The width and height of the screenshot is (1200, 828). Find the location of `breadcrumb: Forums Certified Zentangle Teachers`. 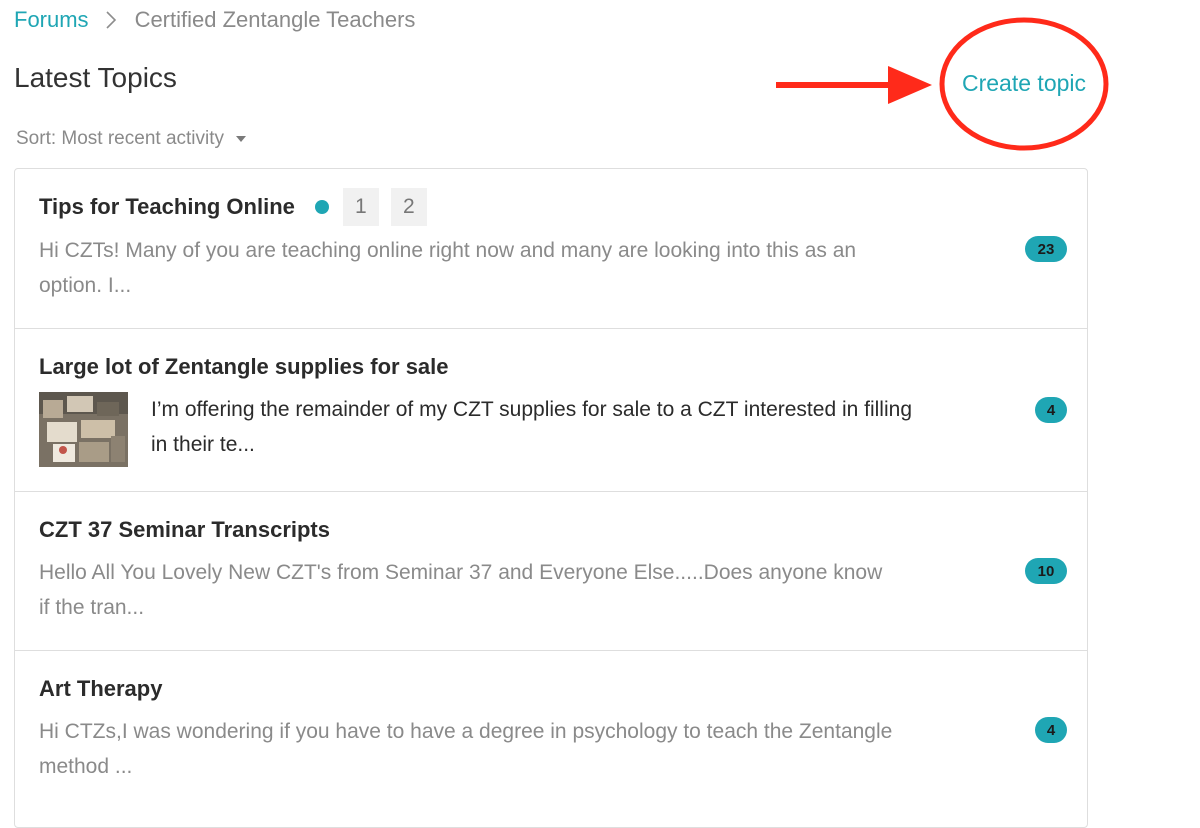

breadcrumb: Forums Certified Zentangle Teachers is located at coordinates (214, 20).